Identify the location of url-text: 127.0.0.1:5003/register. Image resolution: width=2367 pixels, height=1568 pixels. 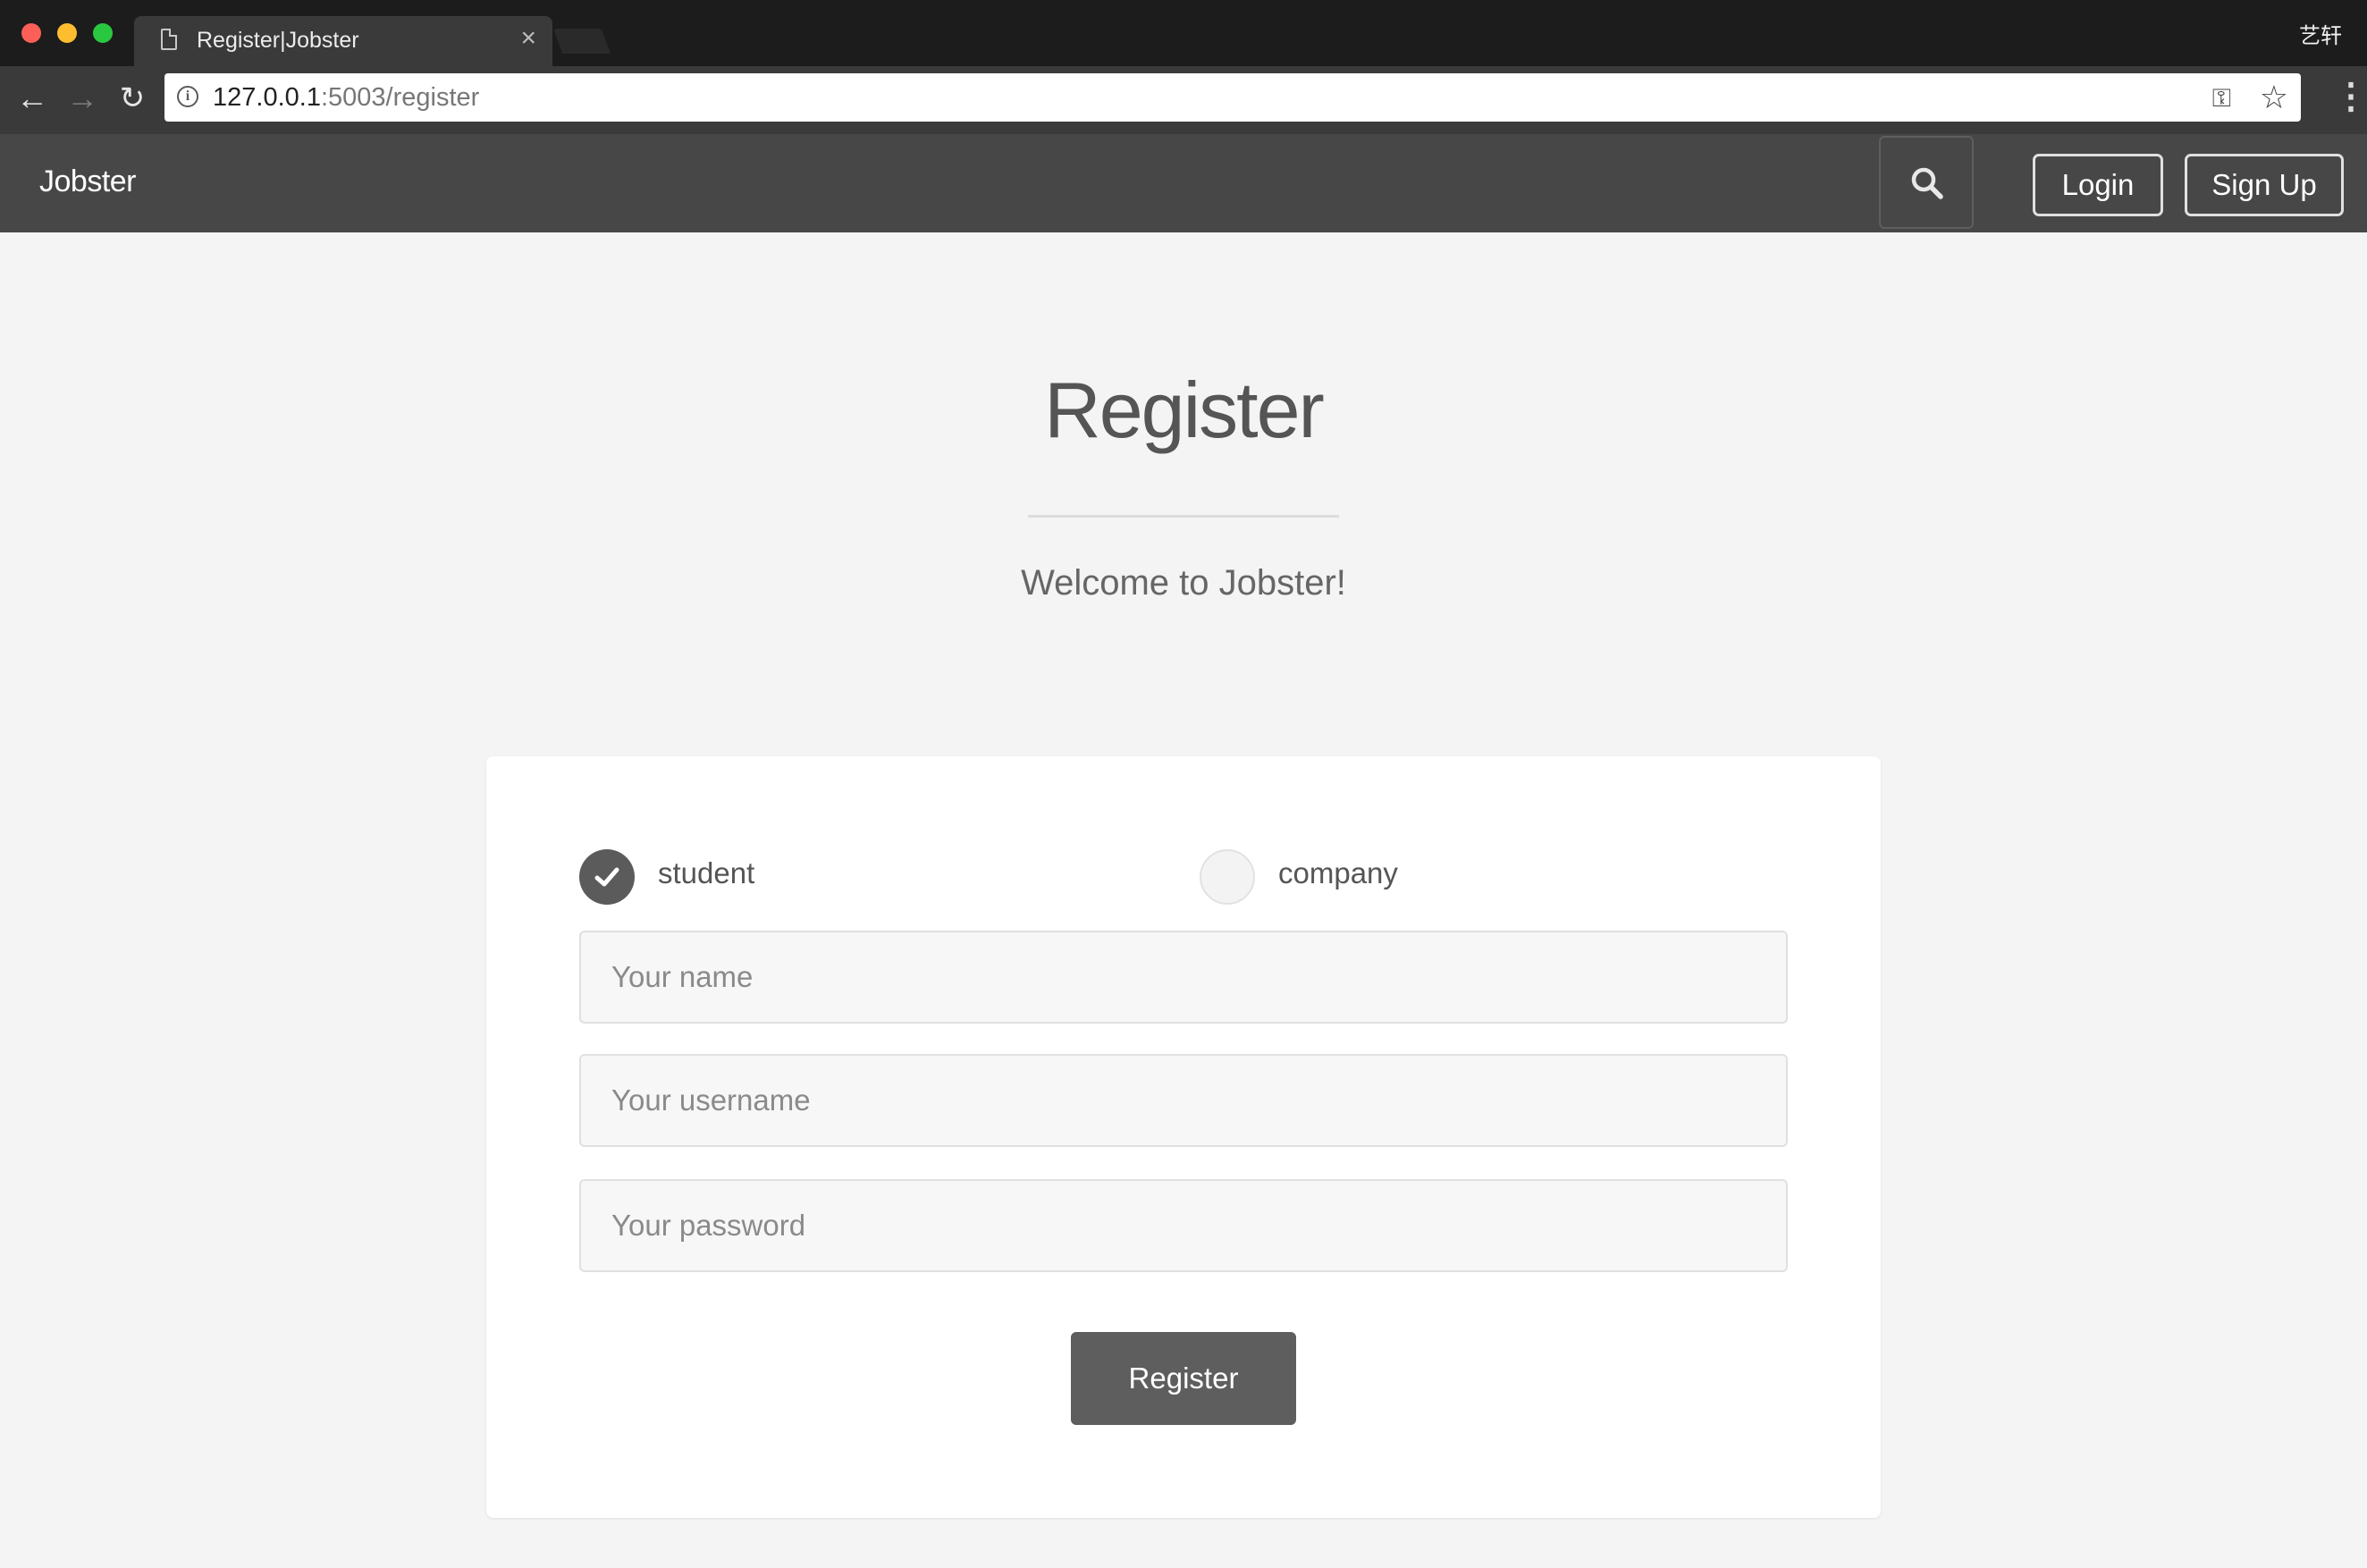
(346, 98).